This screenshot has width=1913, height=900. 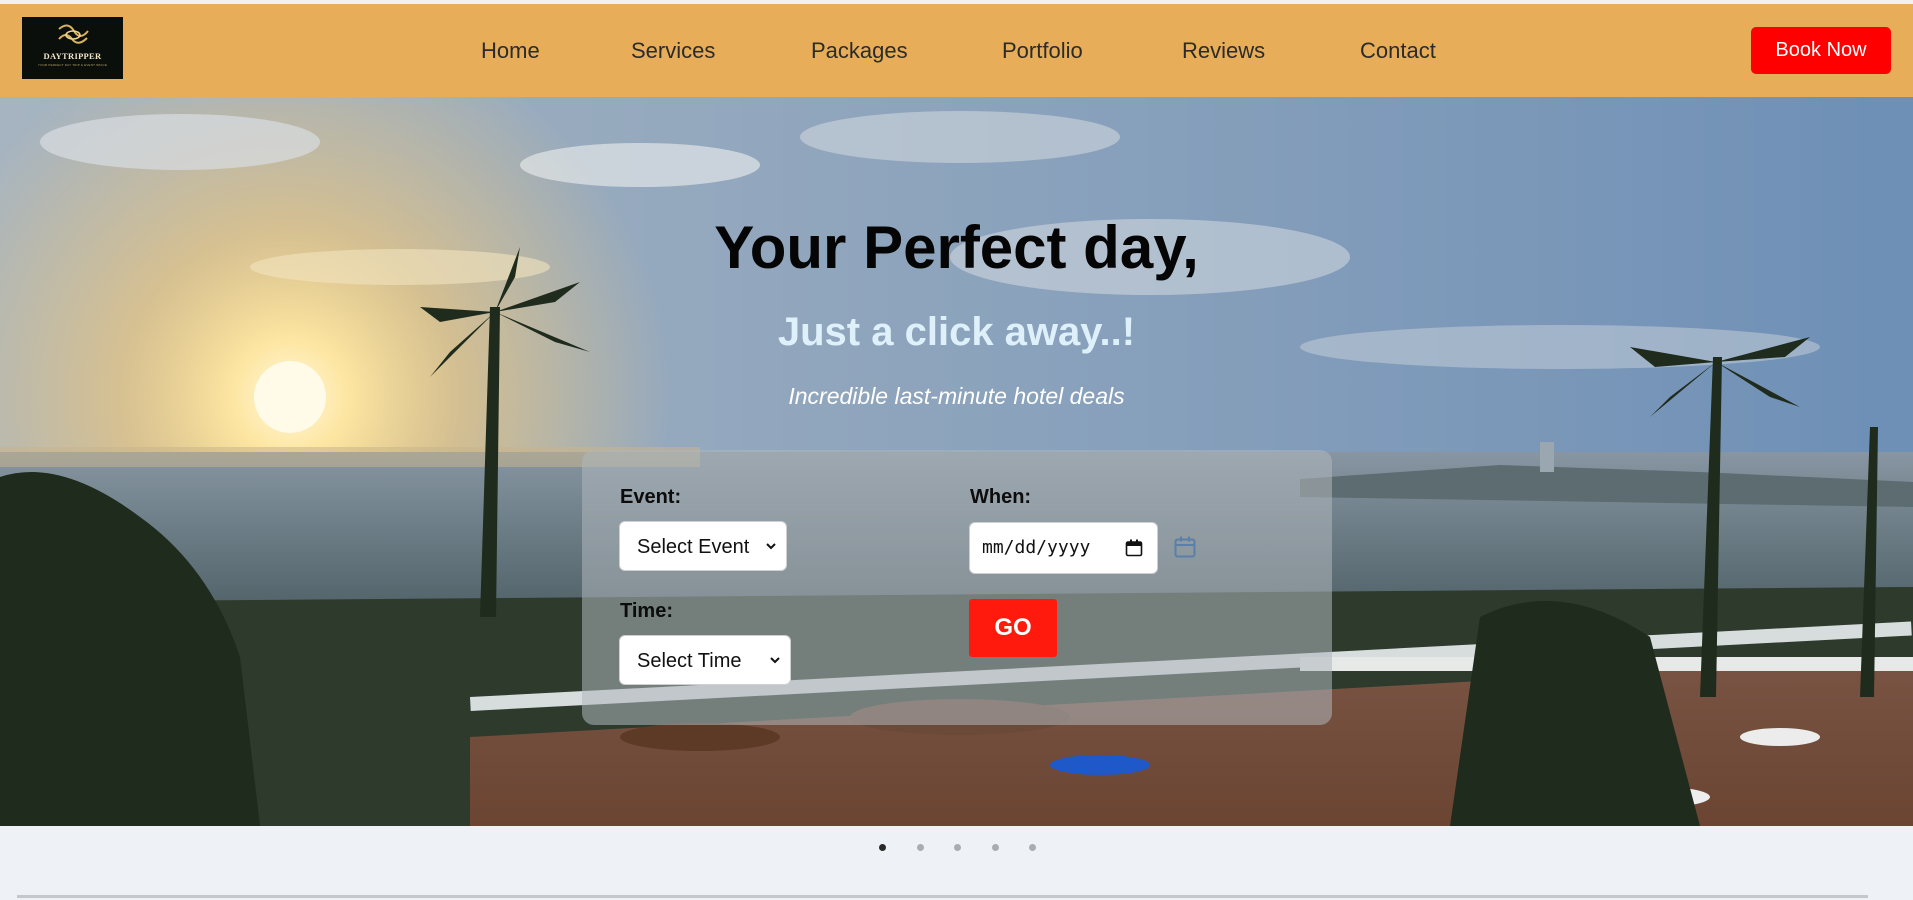 What do you see at coordinates (1001, 497) in the screenshot?
I see `when-label: When:` at bounding box center [1001, 497].